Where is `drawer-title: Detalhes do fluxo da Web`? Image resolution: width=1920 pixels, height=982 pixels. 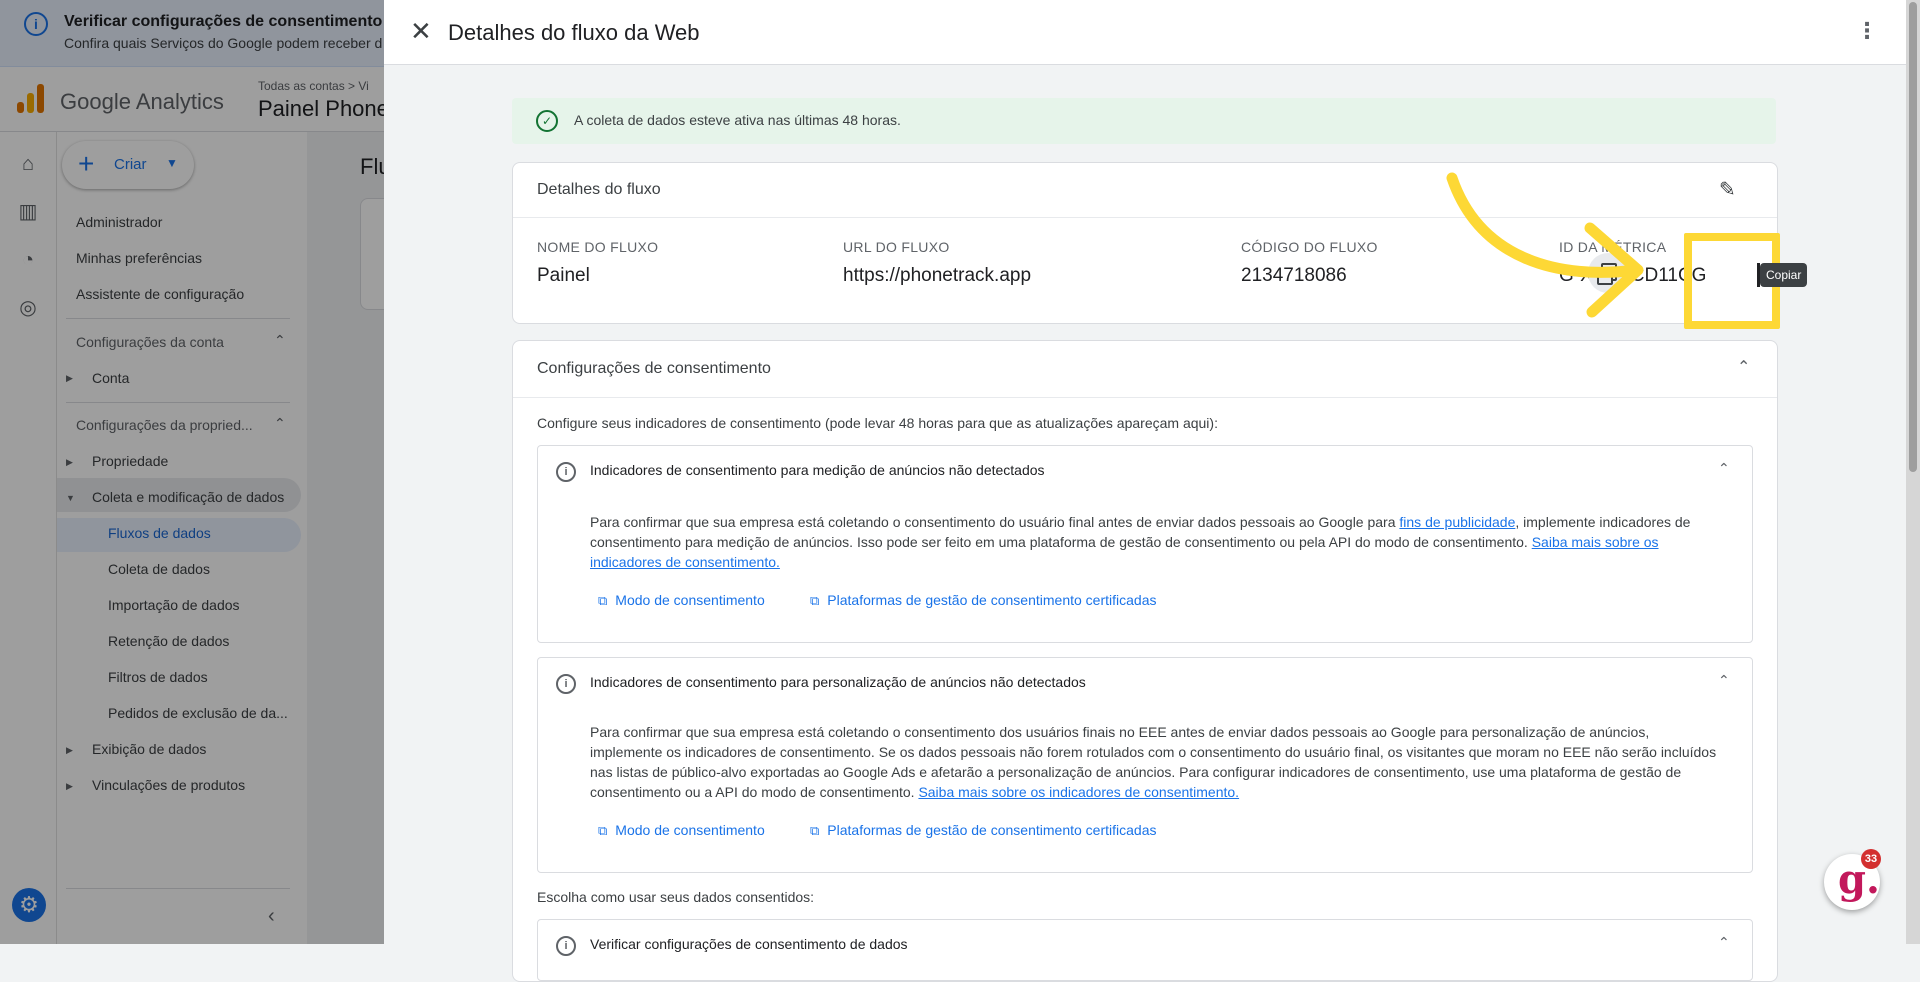 drawer-title: Detalhes do fluxo da Web is located at coordinates (574, 32).